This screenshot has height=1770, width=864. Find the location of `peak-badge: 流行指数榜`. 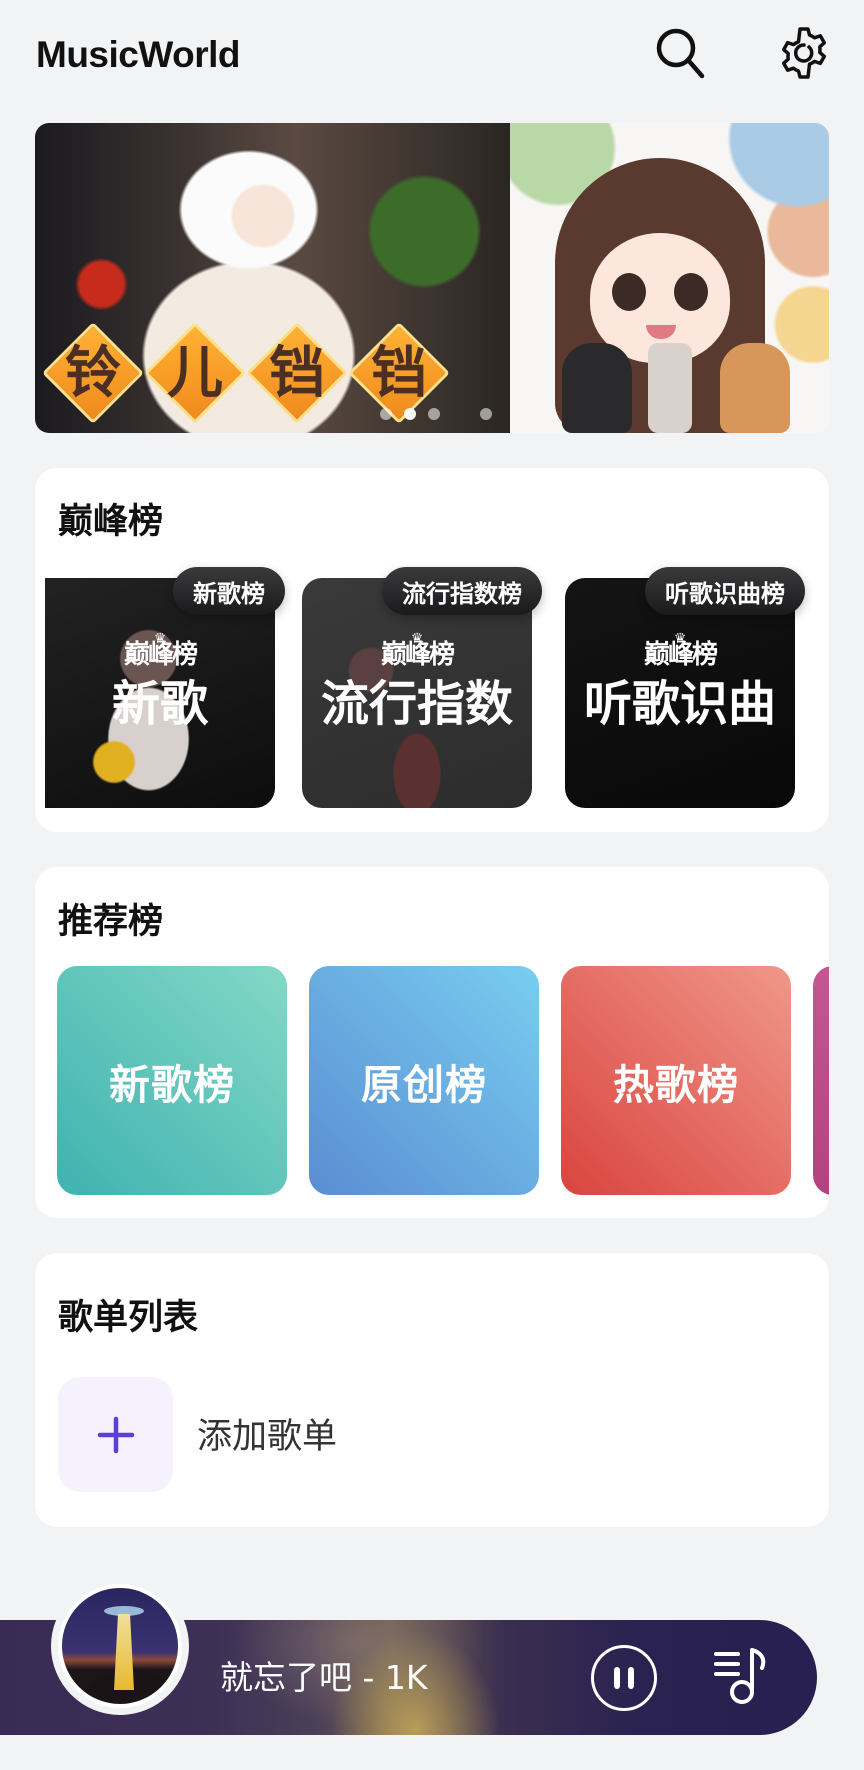

peak-badge: 流行指数榜 is located at coordinates (462, 591).